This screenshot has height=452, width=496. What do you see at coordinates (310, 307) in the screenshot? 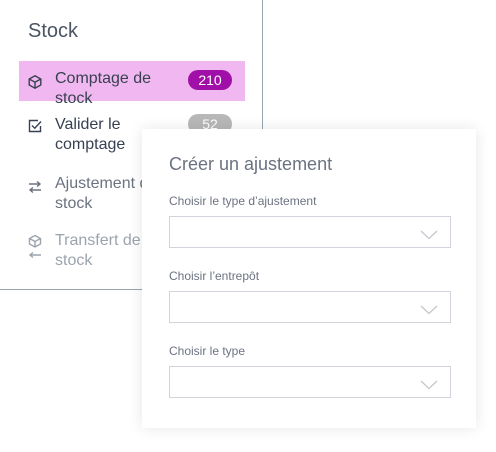
I see `warehouse-select` at bounding box center [310, 307].